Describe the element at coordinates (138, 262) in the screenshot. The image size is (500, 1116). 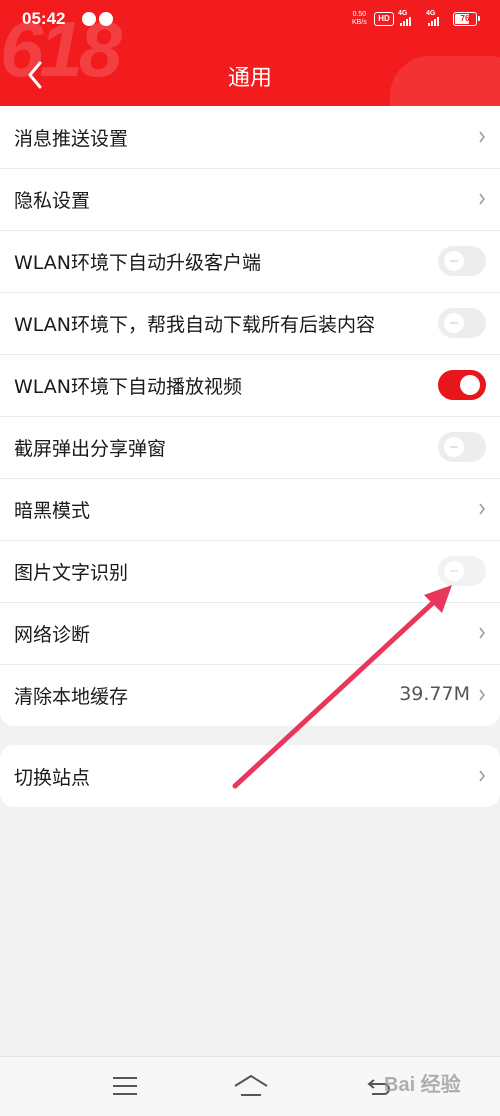
I see `row-label: WLAN环境下自动升级客户端` at that location.